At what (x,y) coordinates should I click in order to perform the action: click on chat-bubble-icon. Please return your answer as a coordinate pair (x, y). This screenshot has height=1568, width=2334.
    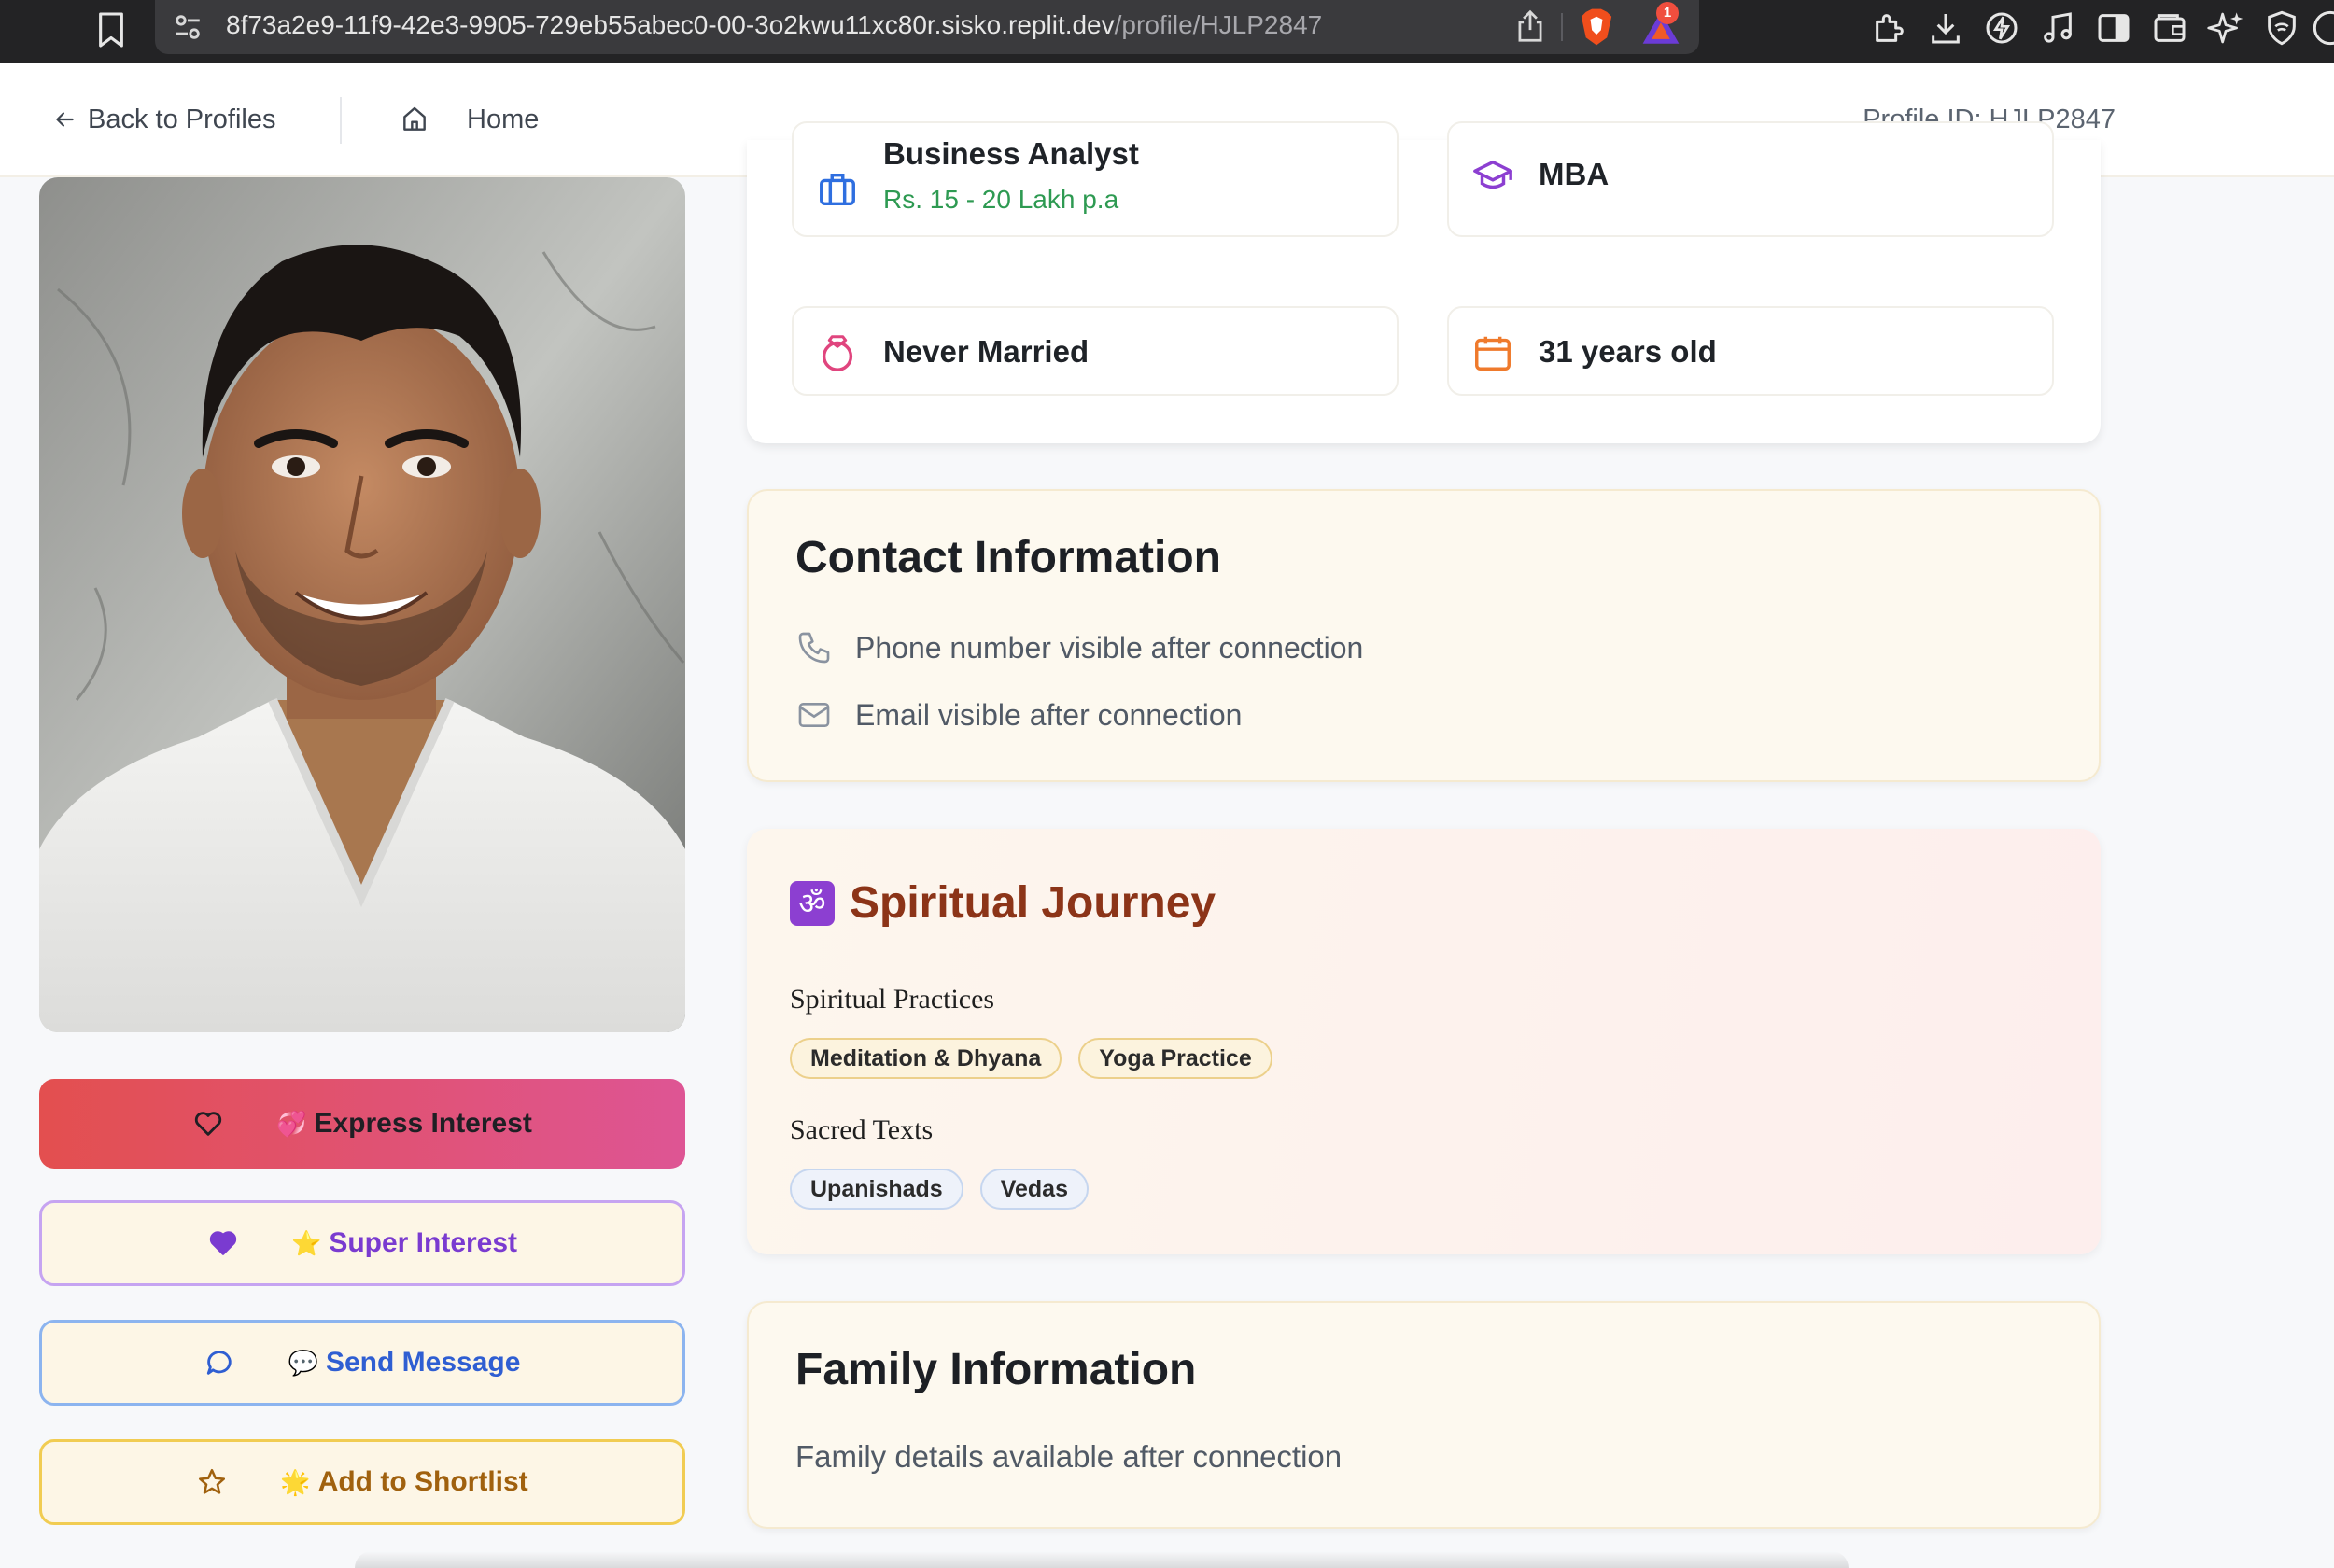
    Looking at the image, I should click on (219, 1363).